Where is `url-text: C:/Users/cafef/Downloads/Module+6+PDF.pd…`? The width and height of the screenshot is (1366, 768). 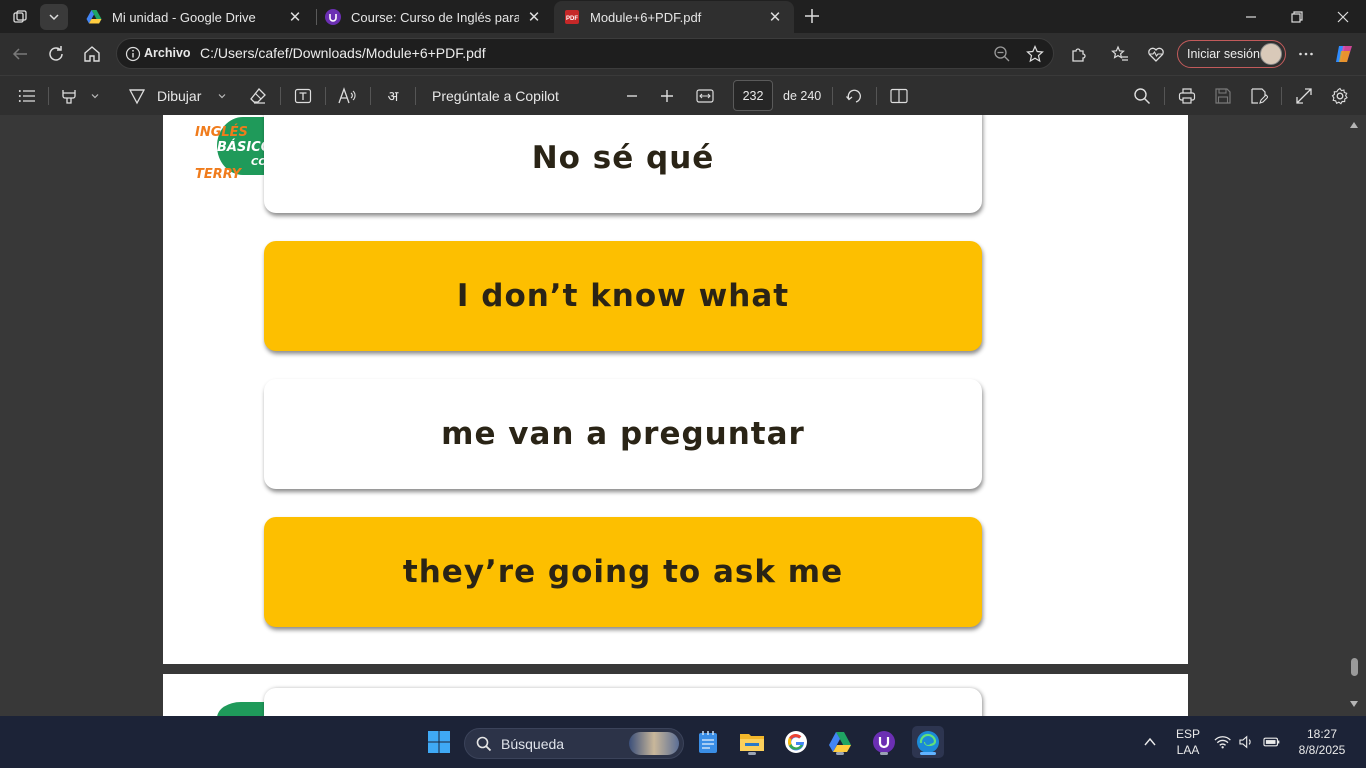 url-text: C:/Users/cafef/Downloads/Module+6+PDF.pd… is located at coordinates (343, 53).